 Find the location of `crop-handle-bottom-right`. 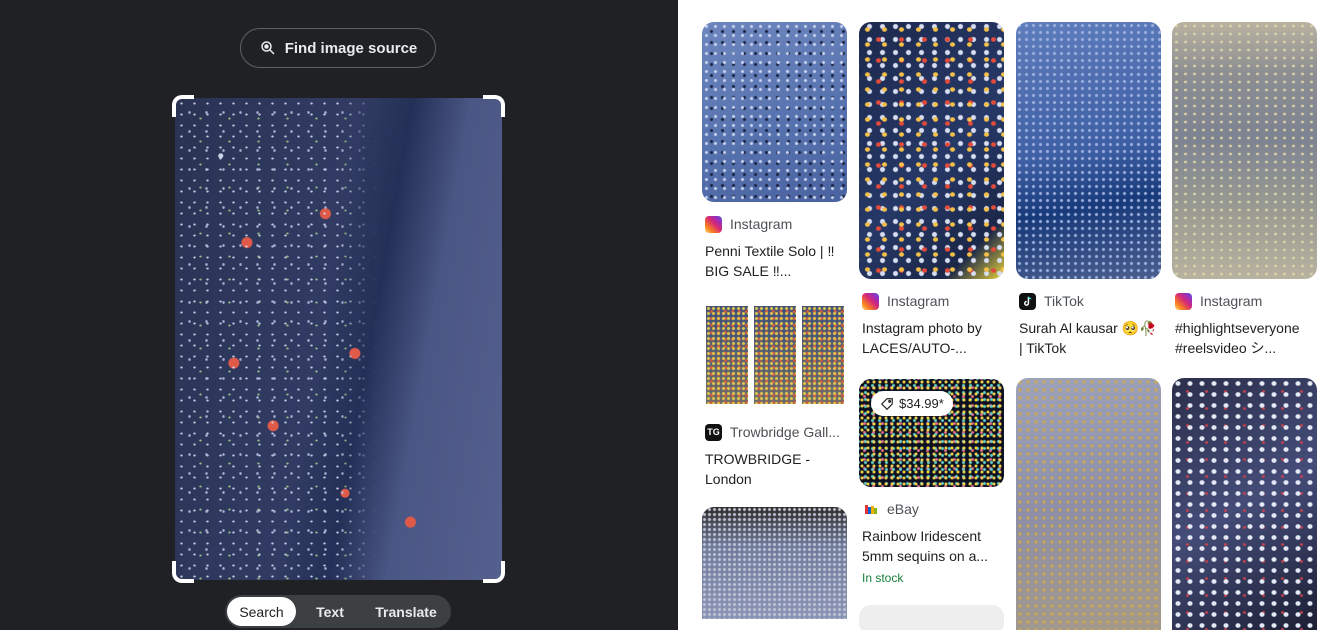

crop-handle-bottom-right is located at coordinates (494, 572).